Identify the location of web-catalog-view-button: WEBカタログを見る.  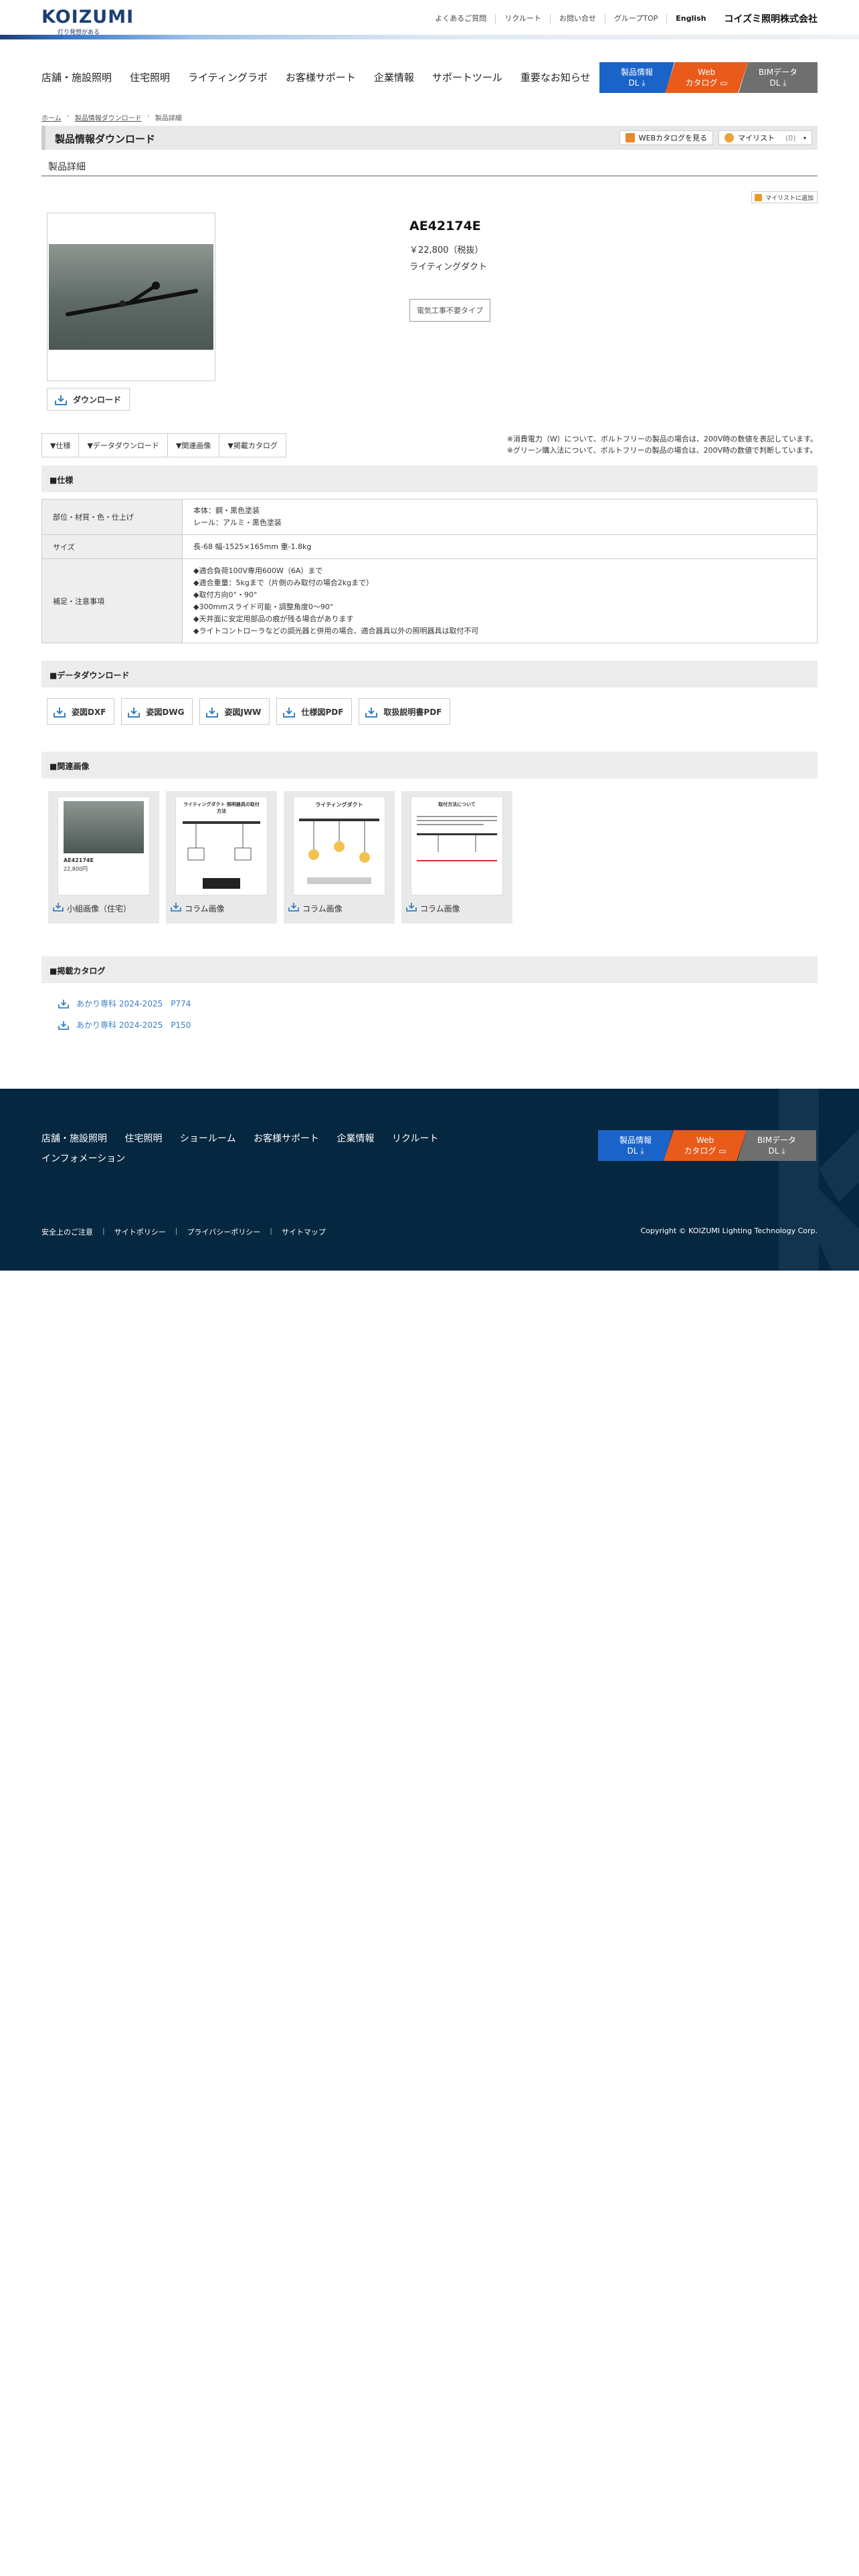
(666, 137).